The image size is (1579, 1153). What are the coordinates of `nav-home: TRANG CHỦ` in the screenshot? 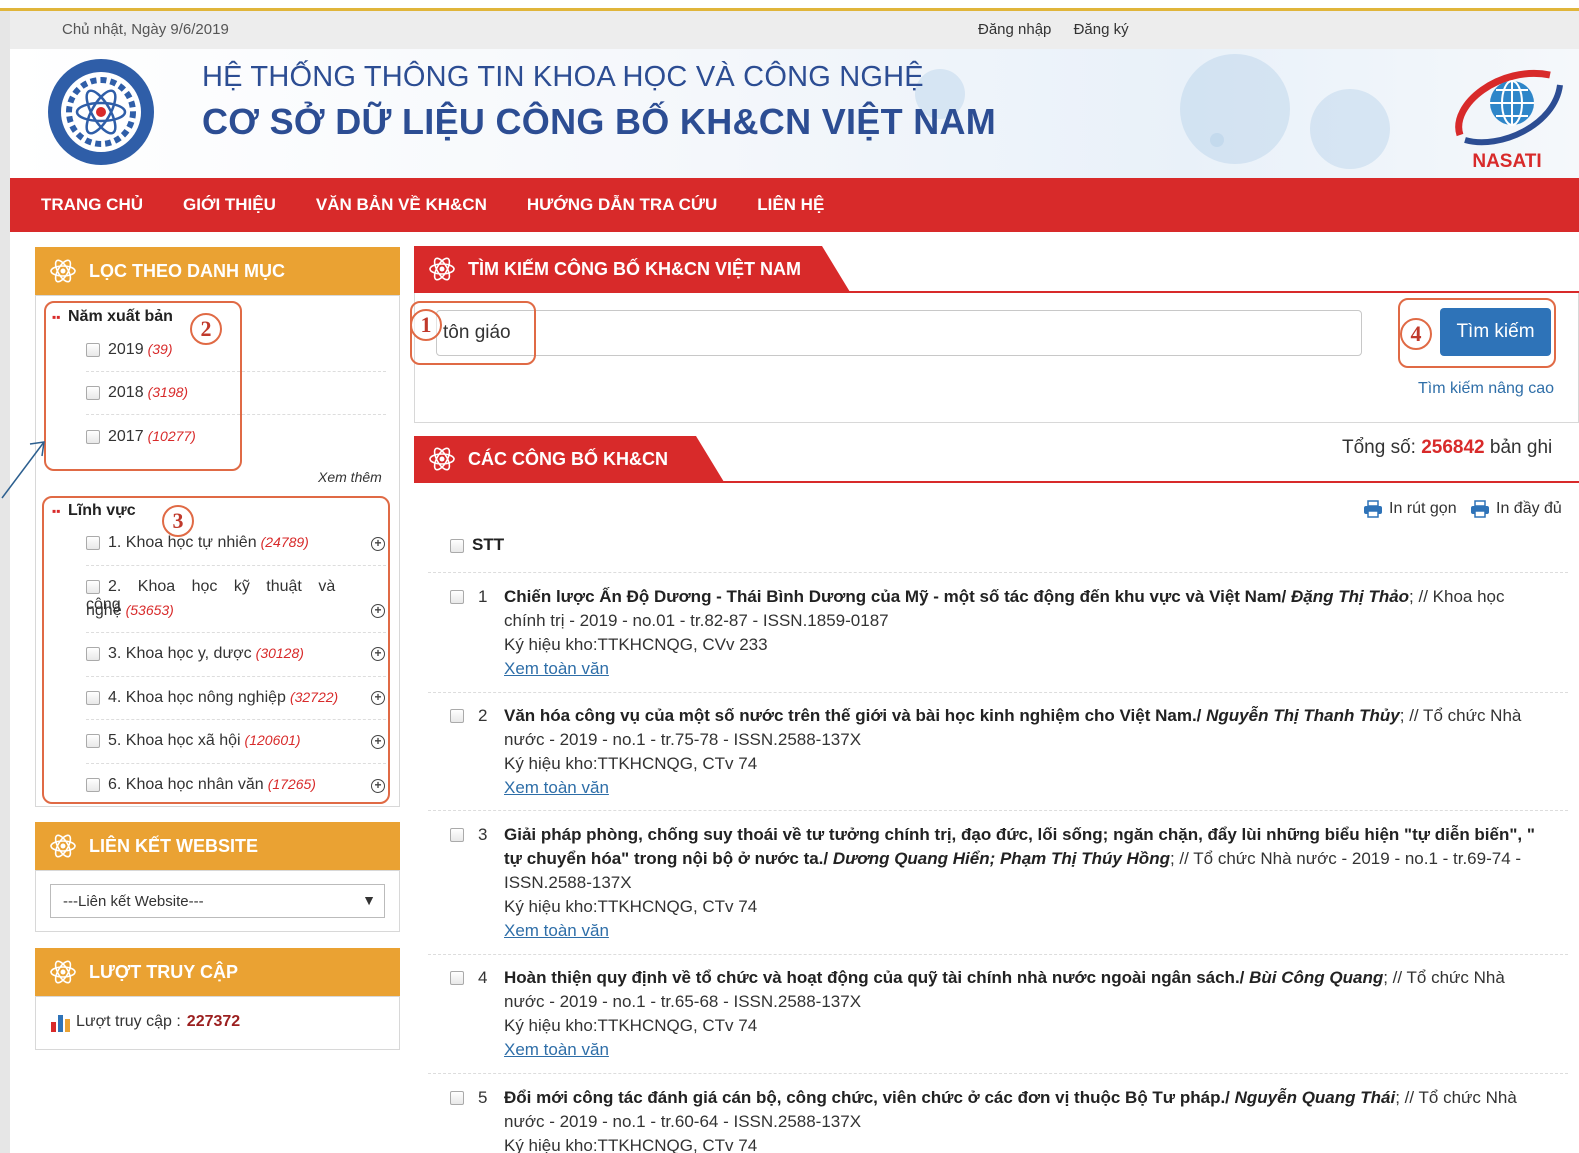 It's located at (92, 205).